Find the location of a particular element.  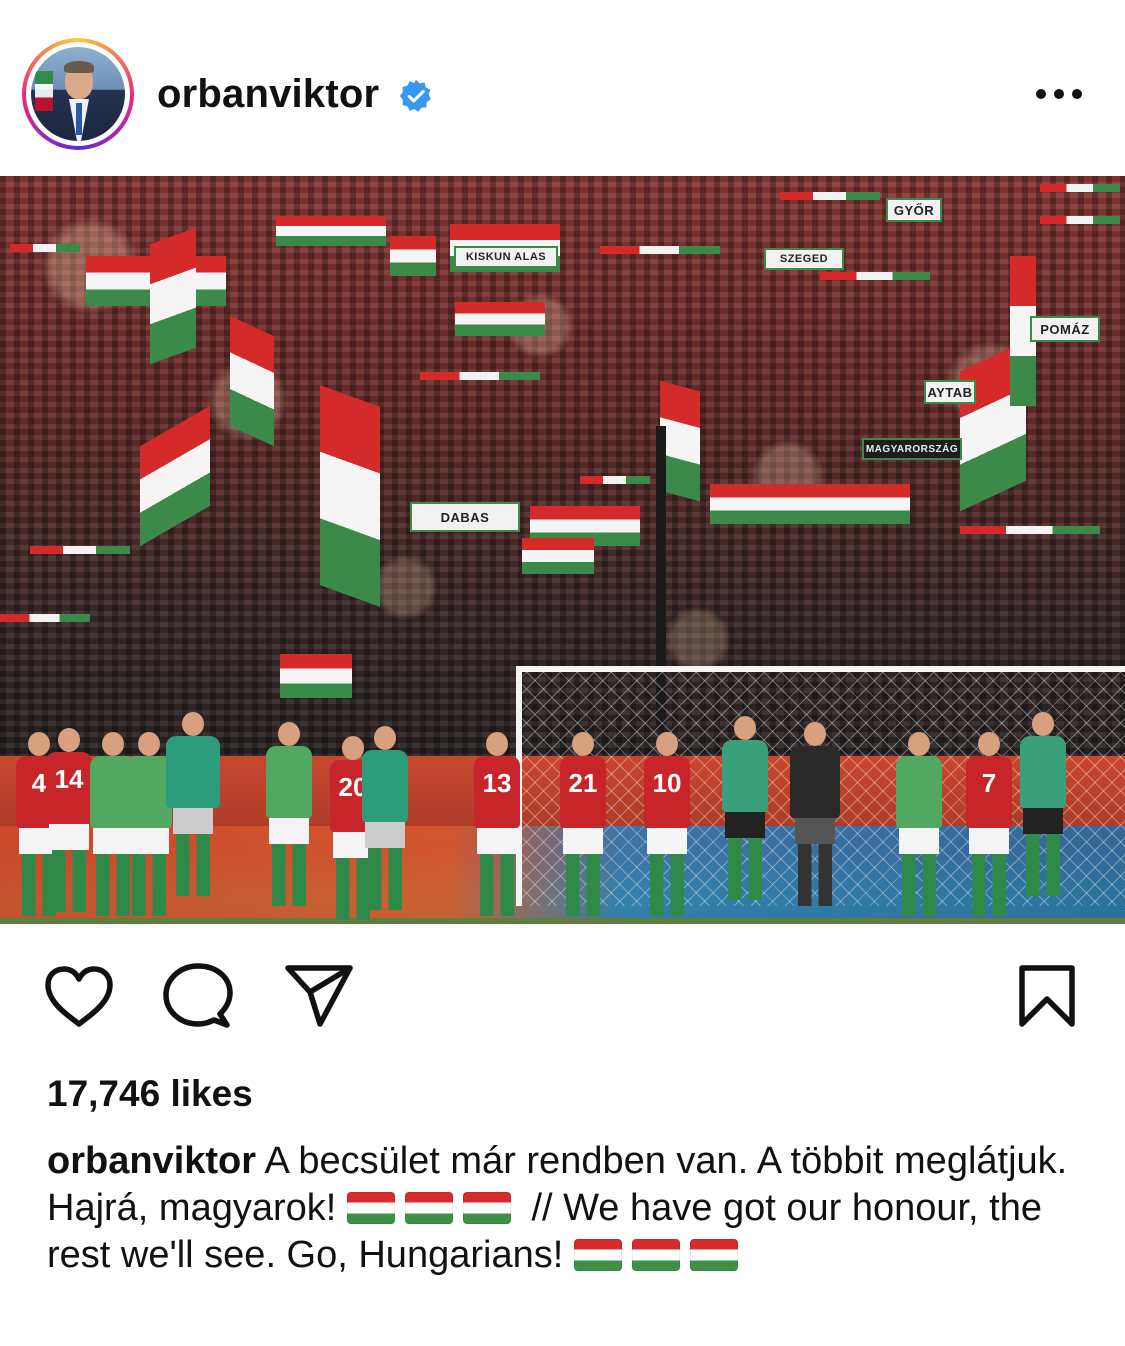

avatar is located at coordinates (78, 94).